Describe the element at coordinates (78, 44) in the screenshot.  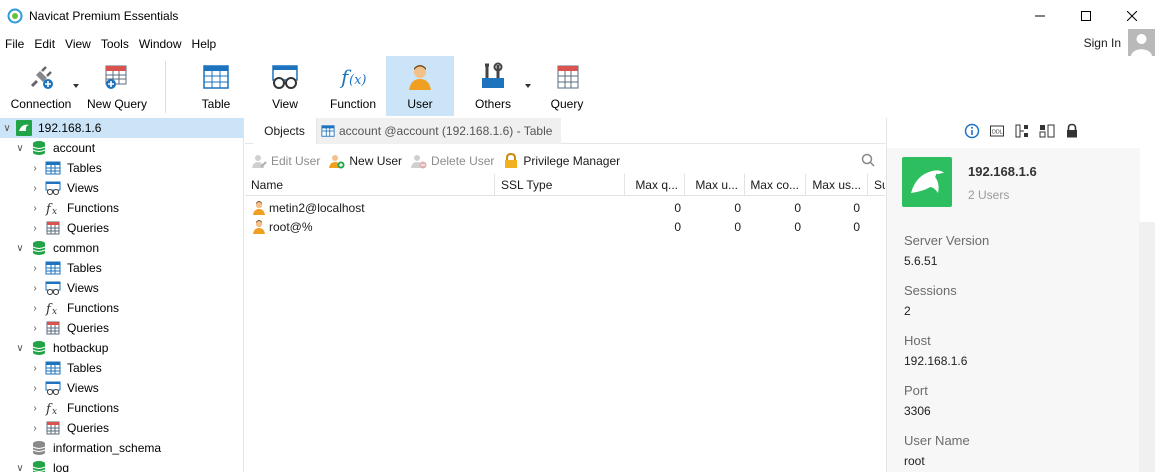
I see `menu-view: View` at that location.